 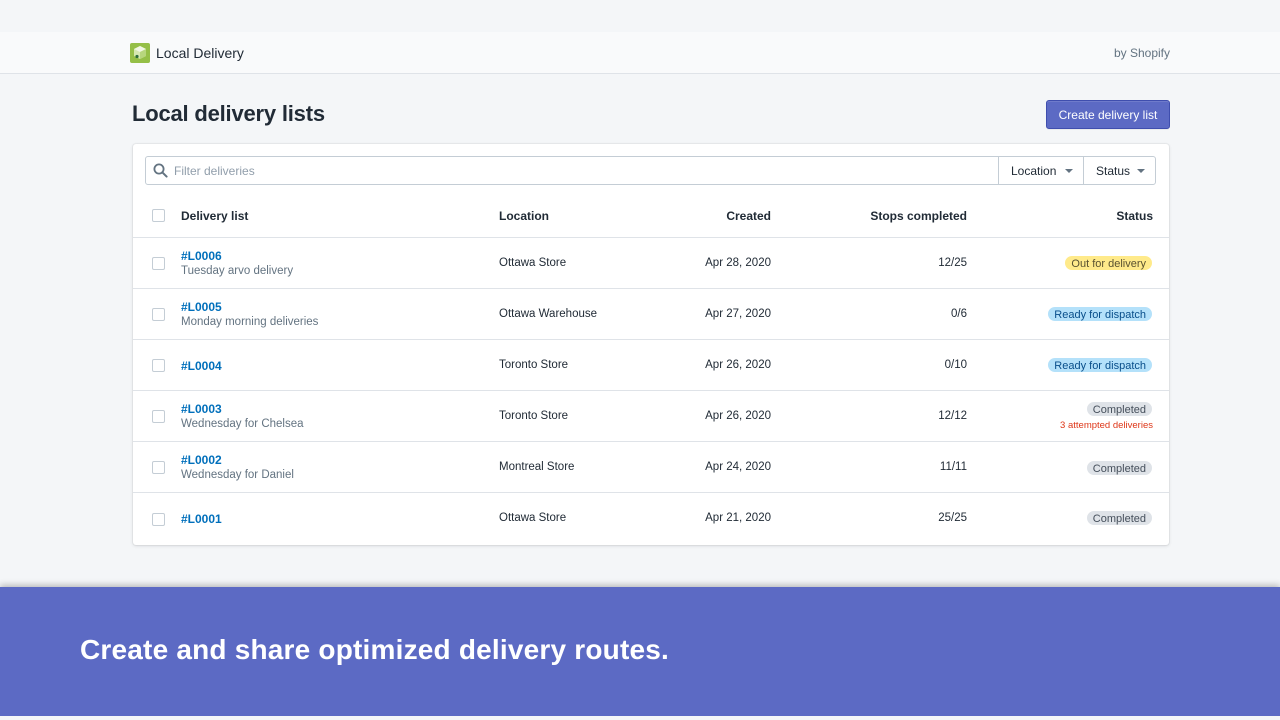 What do you see at coordinates (228, 113) in the screenshot?
I see `page-title: Local delivery lists` at bounding box center [228, 113].